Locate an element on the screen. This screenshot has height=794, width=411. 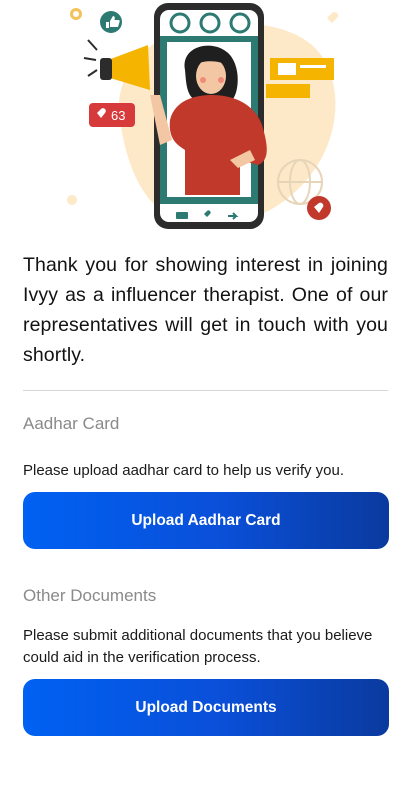
aadhar-section-title: Aadhar Card is located at coordinates (71, 423).